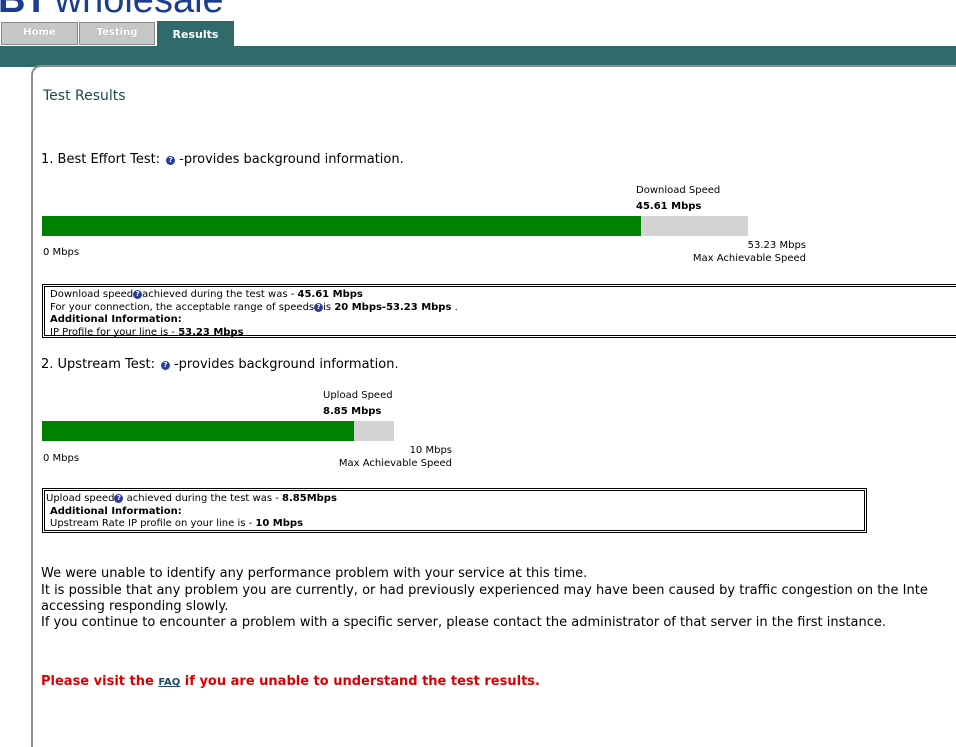 The width and height of the screenshot is (956, 747). Describe the element at coordinates (114, 332) in the screenshot. I see `text: IP Profile for your line is -` at that location.